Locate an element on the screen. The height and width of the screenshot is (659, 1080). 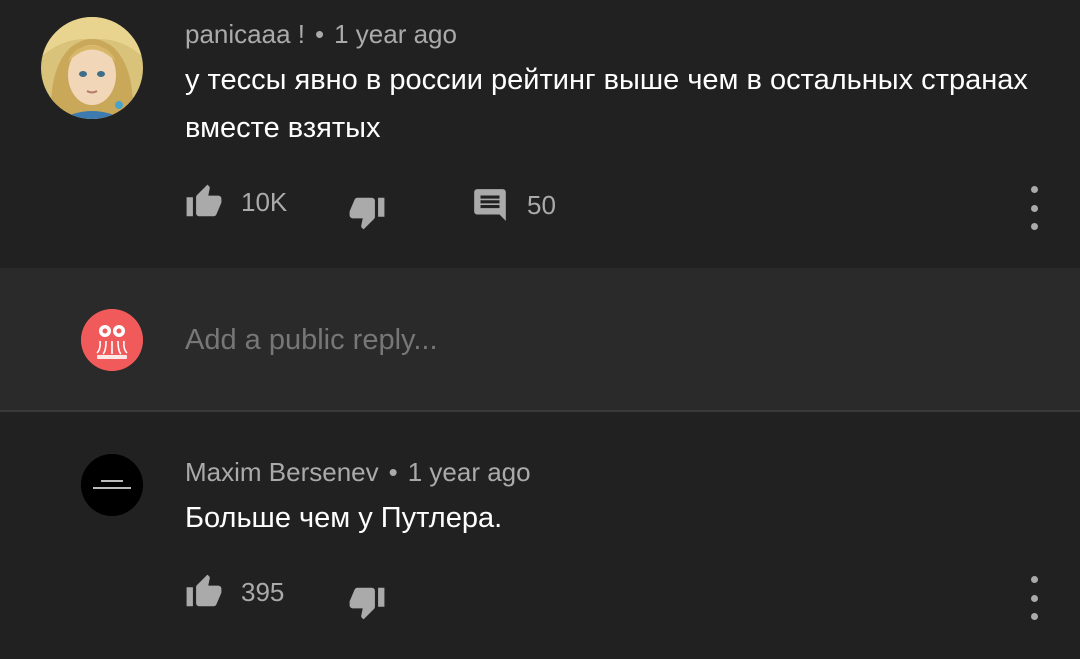
comment-meta: Maxim Bersenev • 1 year ago is located at coordinates (358, 472).